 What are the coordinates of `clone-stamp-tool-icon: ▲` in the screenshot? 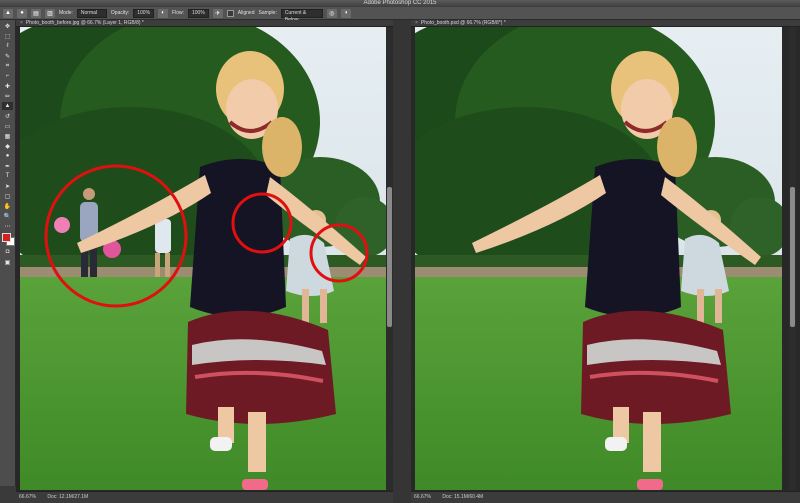 It's located at (7, 106).